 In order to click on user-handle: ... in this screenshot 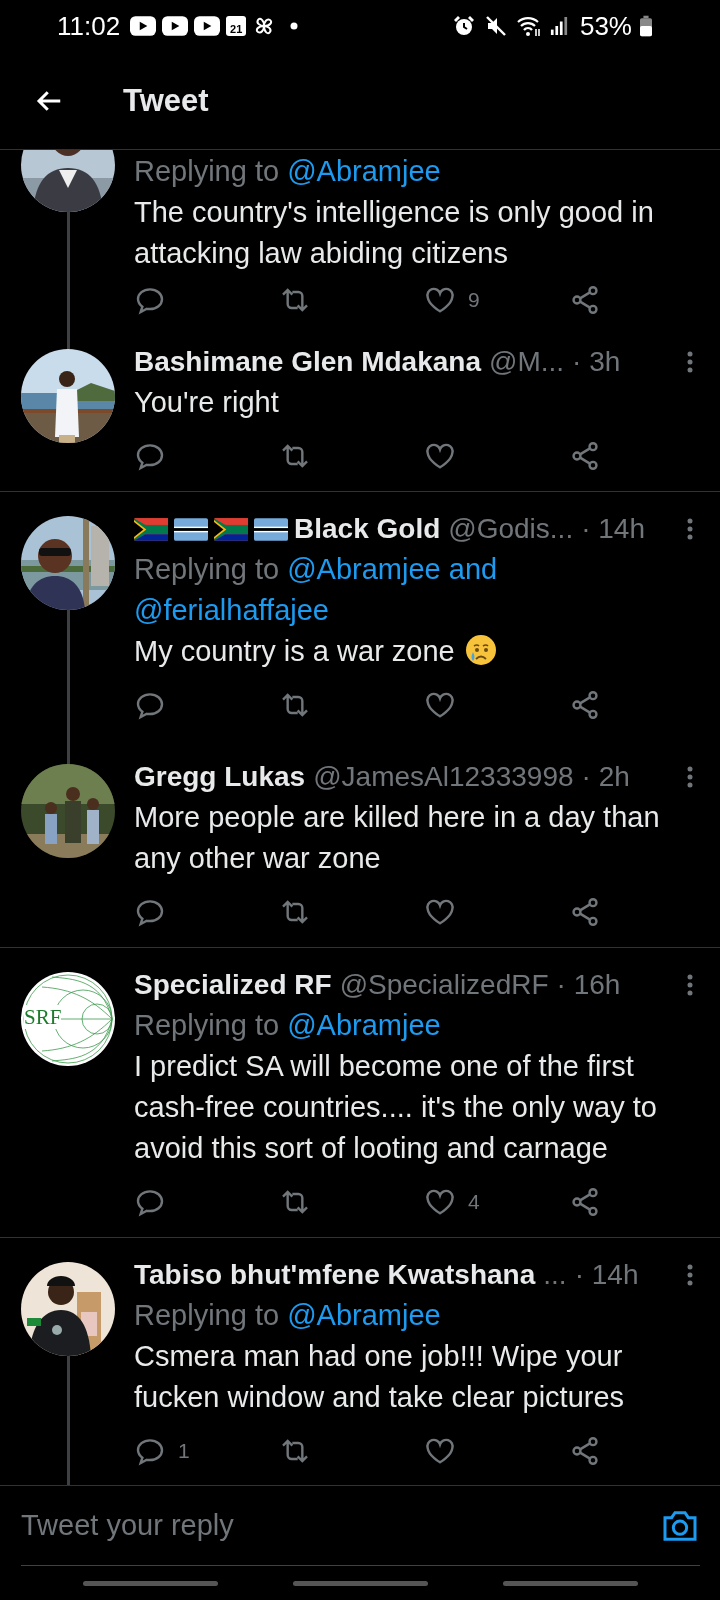, I will do `click(555, 1275)`.